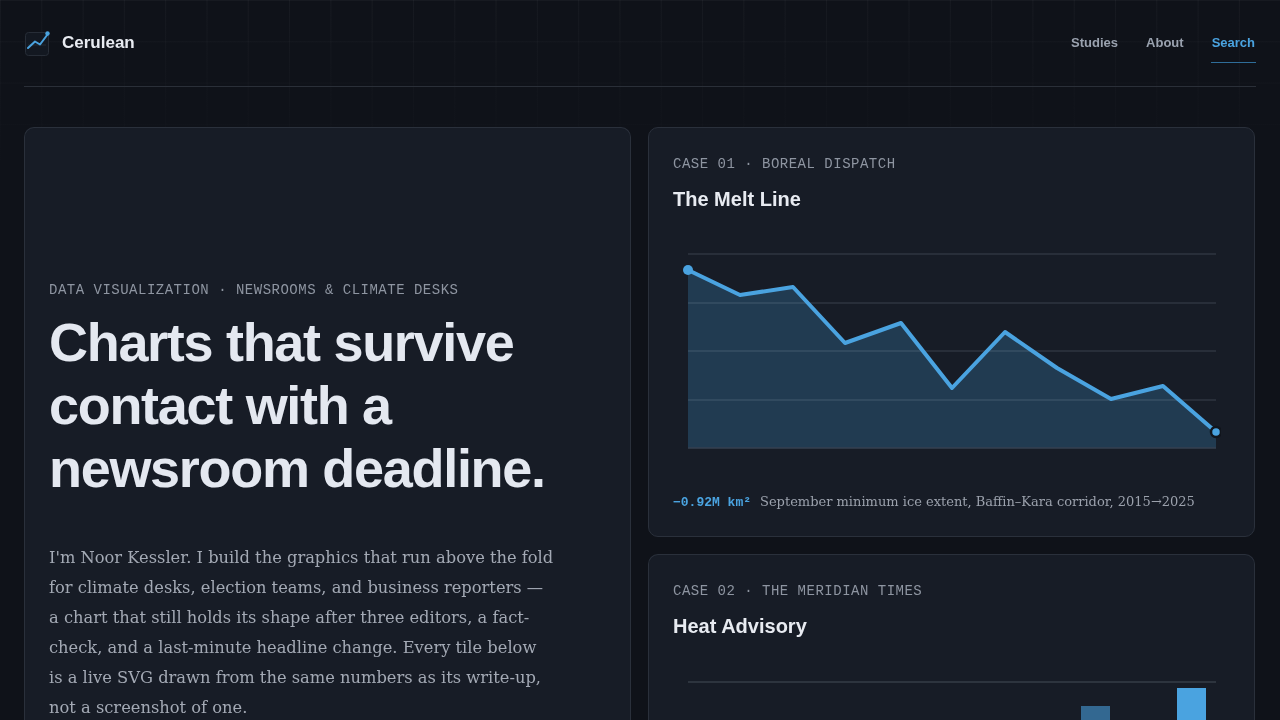 Image resolution: width=1280 pixels, height=720 pixels. What do you see at coordinates (297, 405) in the screenshot?
I see `hero-heading: Charts that survive contact with a newsroom deadline.` at bounding box center [297, 405].